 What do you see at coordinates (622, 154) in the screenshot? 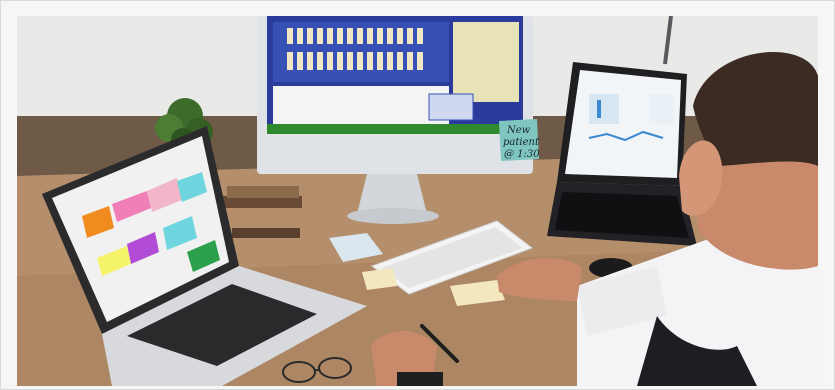
I see `right-laptop` at bounding box center [622, 154].